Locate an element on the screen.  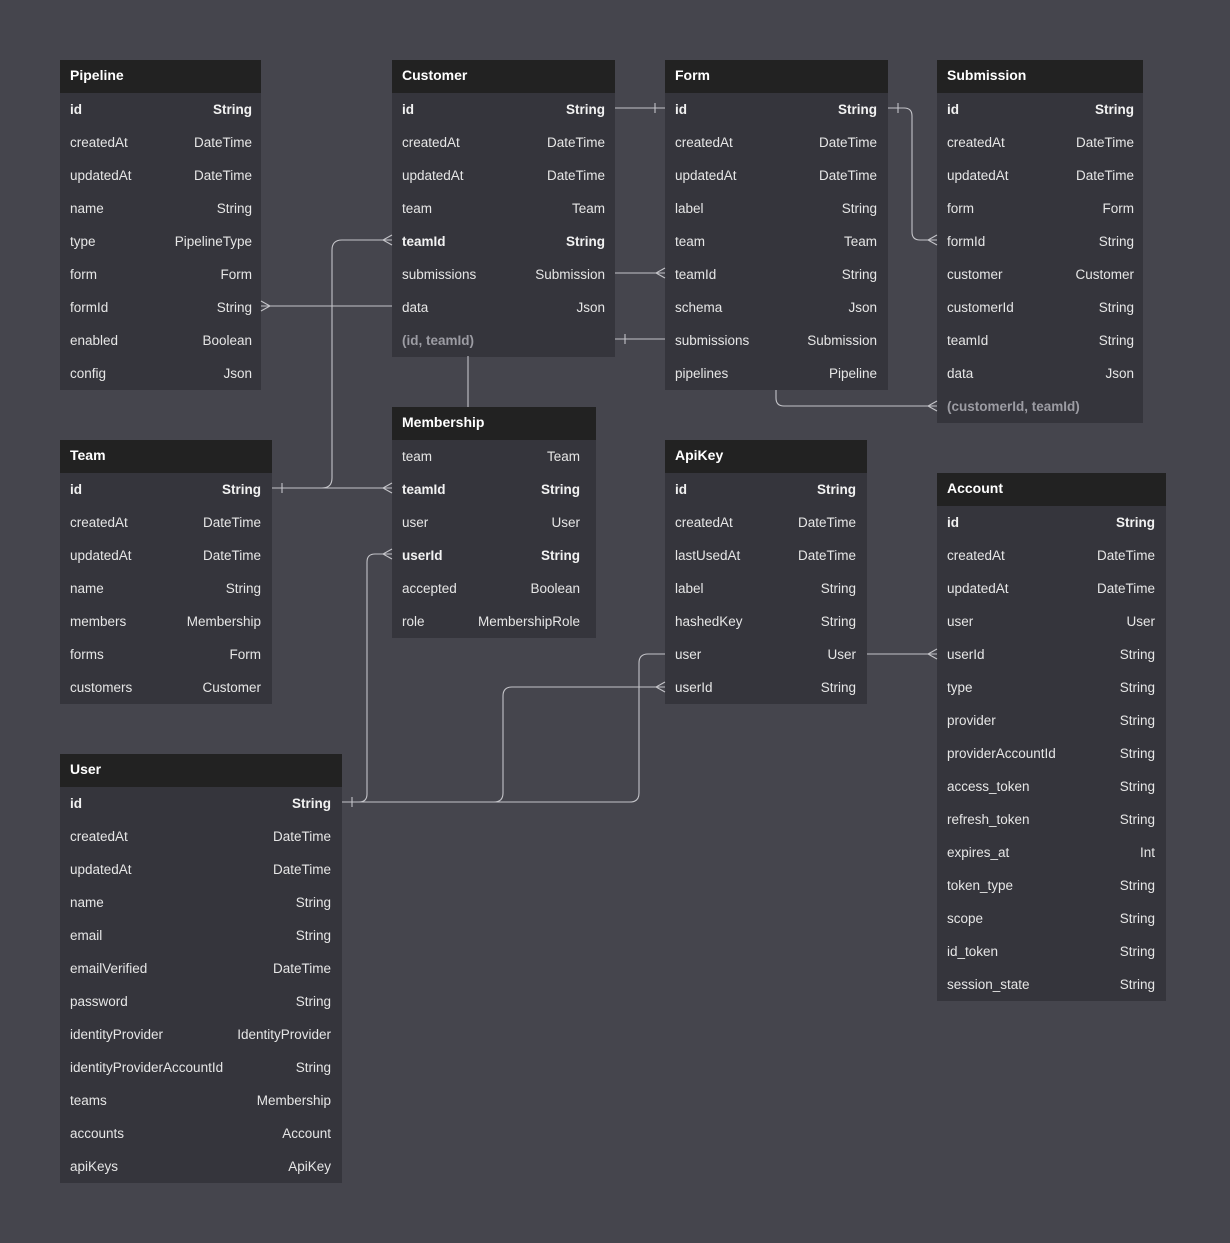
field-name: user is located at coordinates (960, 621).